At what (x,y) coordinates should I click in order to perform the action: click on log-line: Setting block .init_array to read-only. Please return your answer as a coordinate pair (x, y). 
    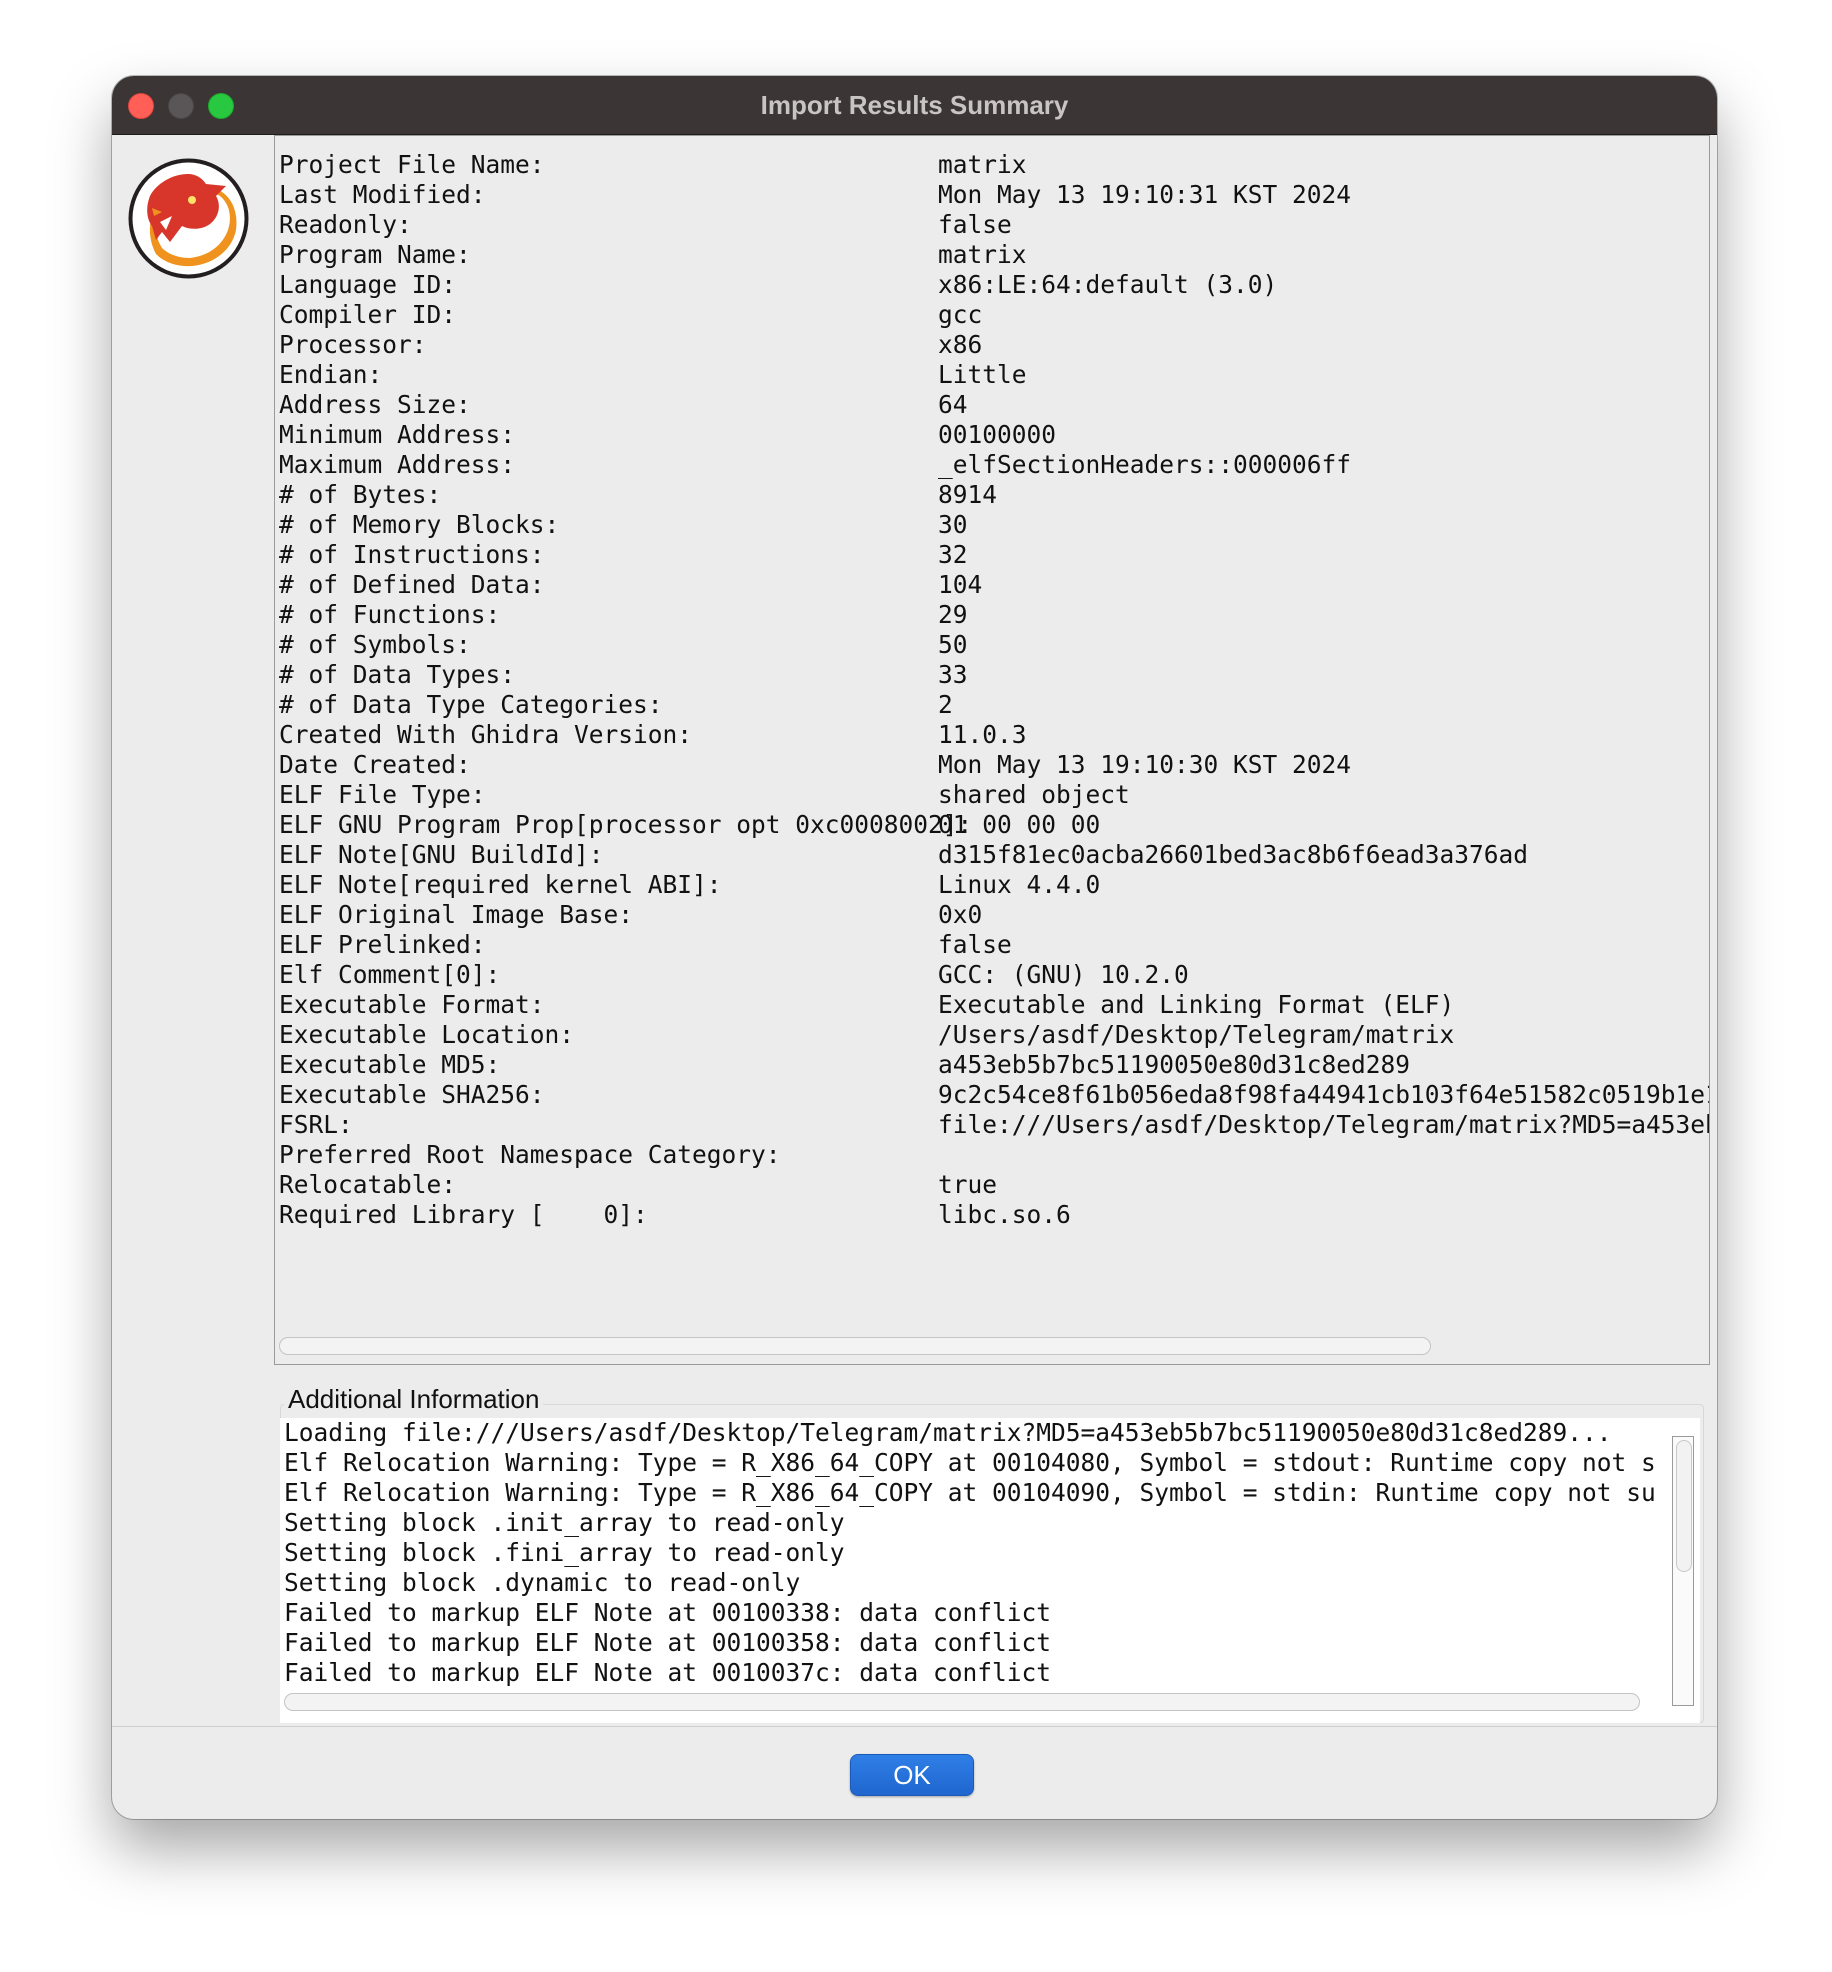
    Looking at the image, I should click on (564, 1522).